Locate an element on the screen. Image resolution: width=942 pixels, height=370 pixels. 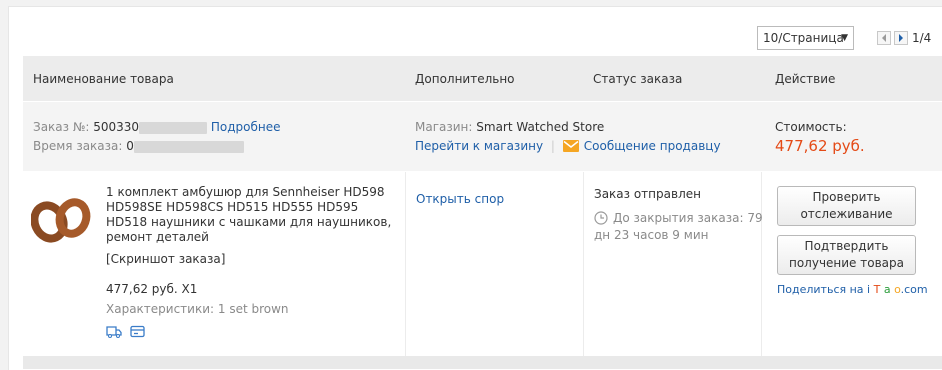
item-price-qty: 477,62 руб. X1 is located at coordinates (152, 289).